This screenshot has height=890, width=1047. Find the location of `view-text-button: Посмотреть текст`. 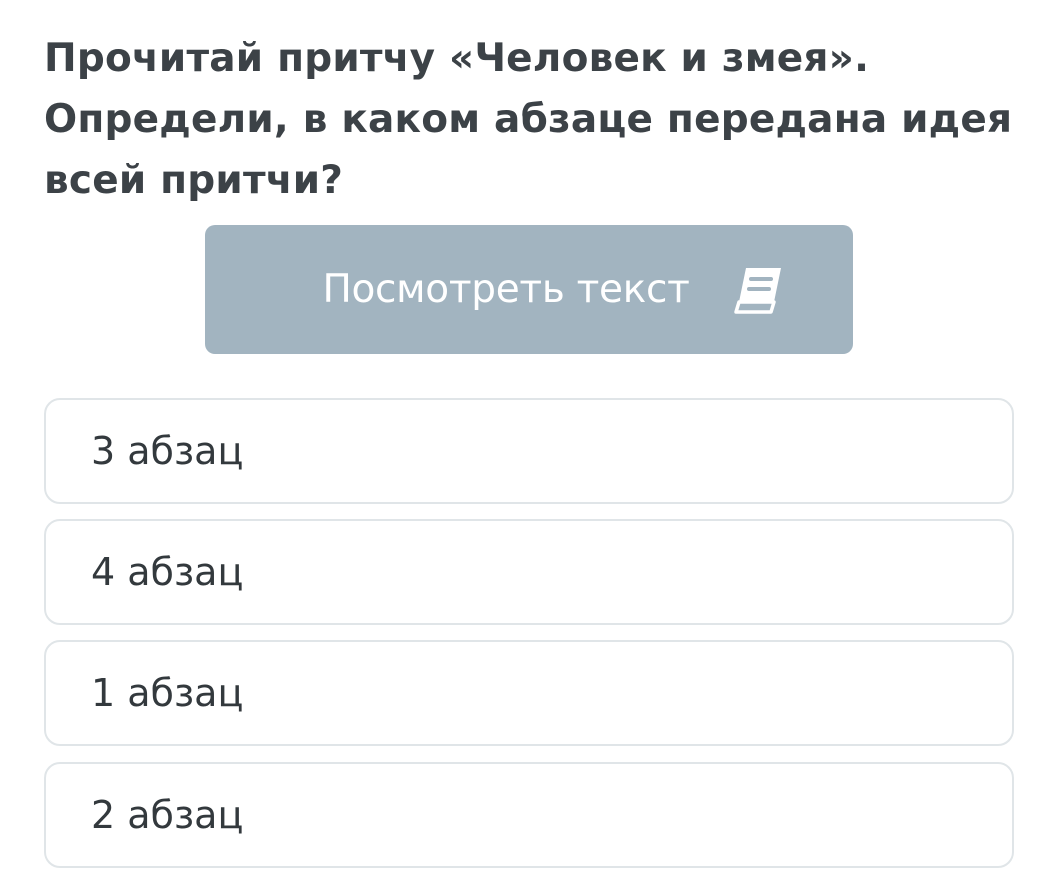

view-text-button: Посмотреть текст is located at coordinates (529, 289).